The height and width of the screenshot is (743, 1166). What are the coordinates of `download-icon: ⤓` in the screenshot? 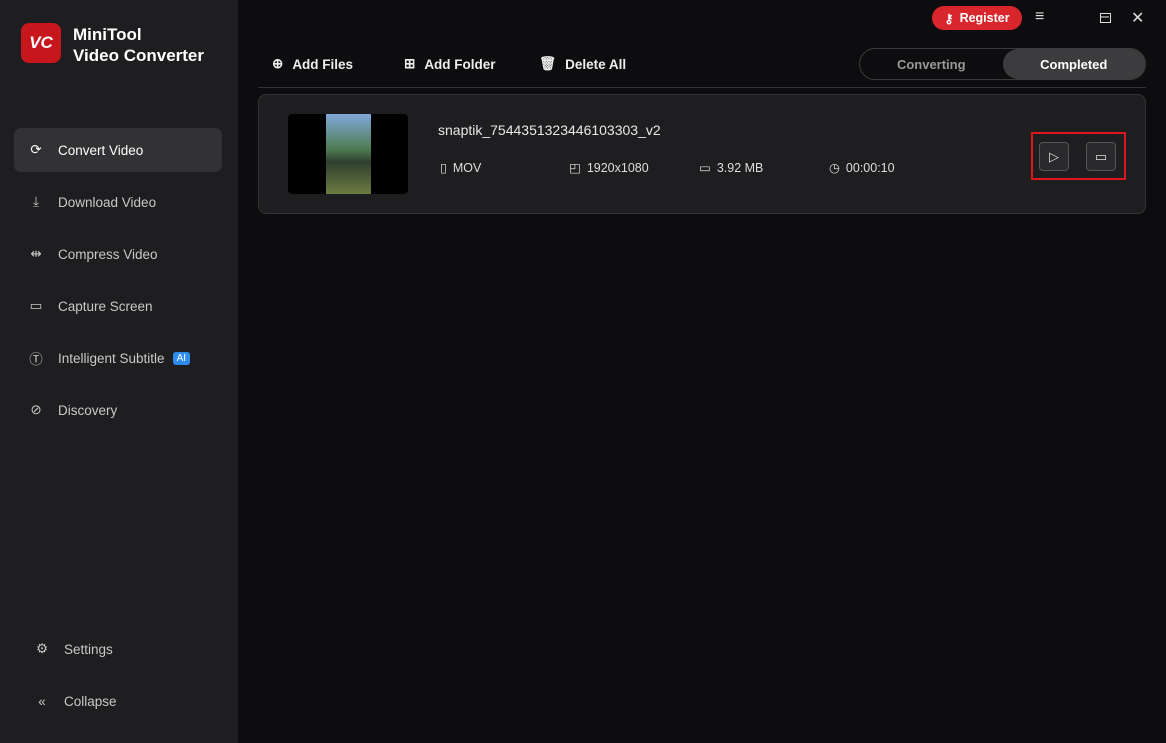 It's located at (36, 201).